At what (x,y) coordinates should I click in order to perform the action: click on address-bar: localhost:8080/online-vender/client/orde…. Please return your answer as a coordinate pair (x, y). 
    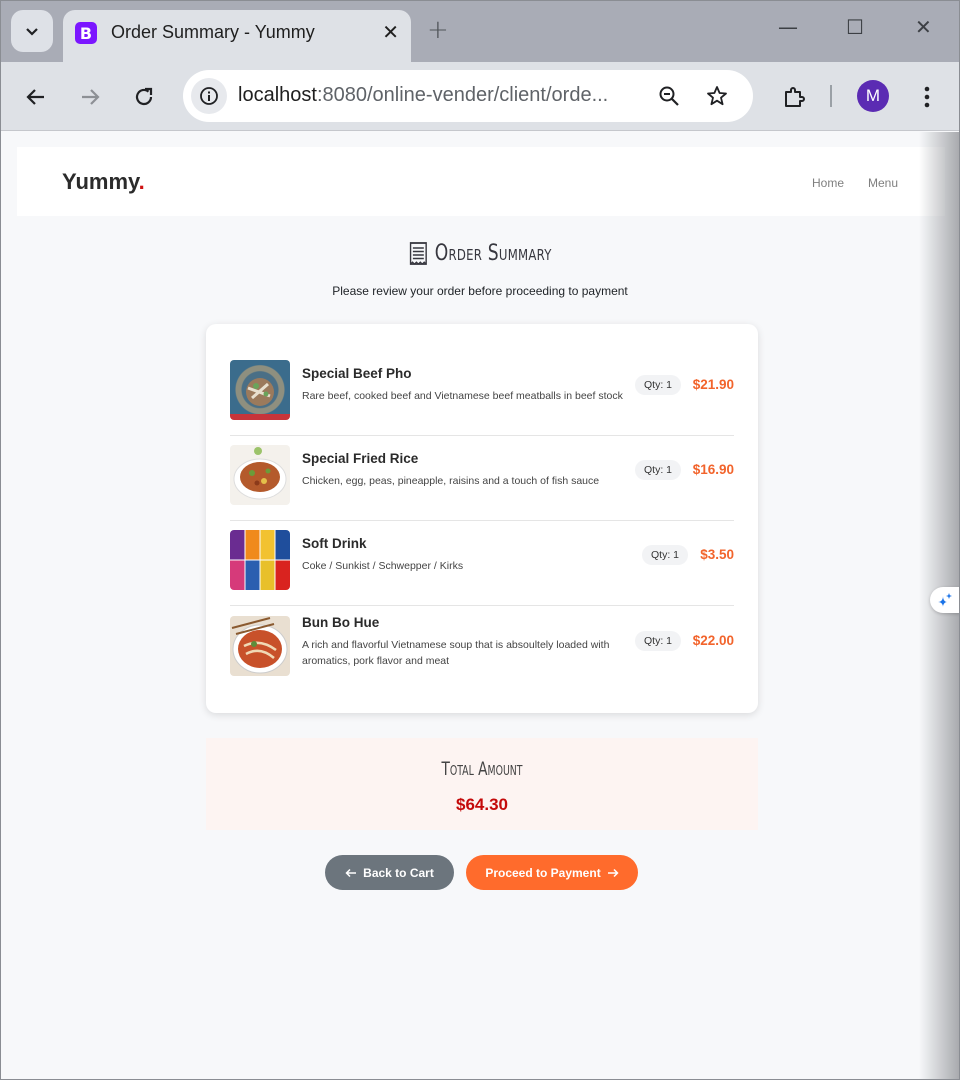
    Looking at the image, I should click on (468, 96).